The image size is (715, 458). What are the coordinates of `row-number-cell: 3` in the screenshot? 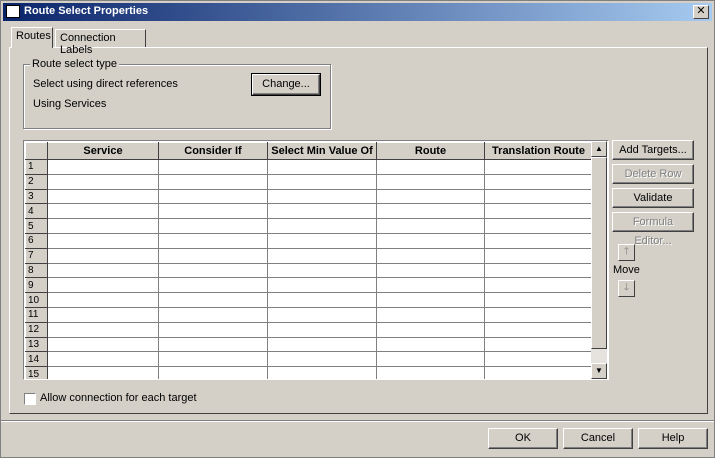 It's located at (36, 196).